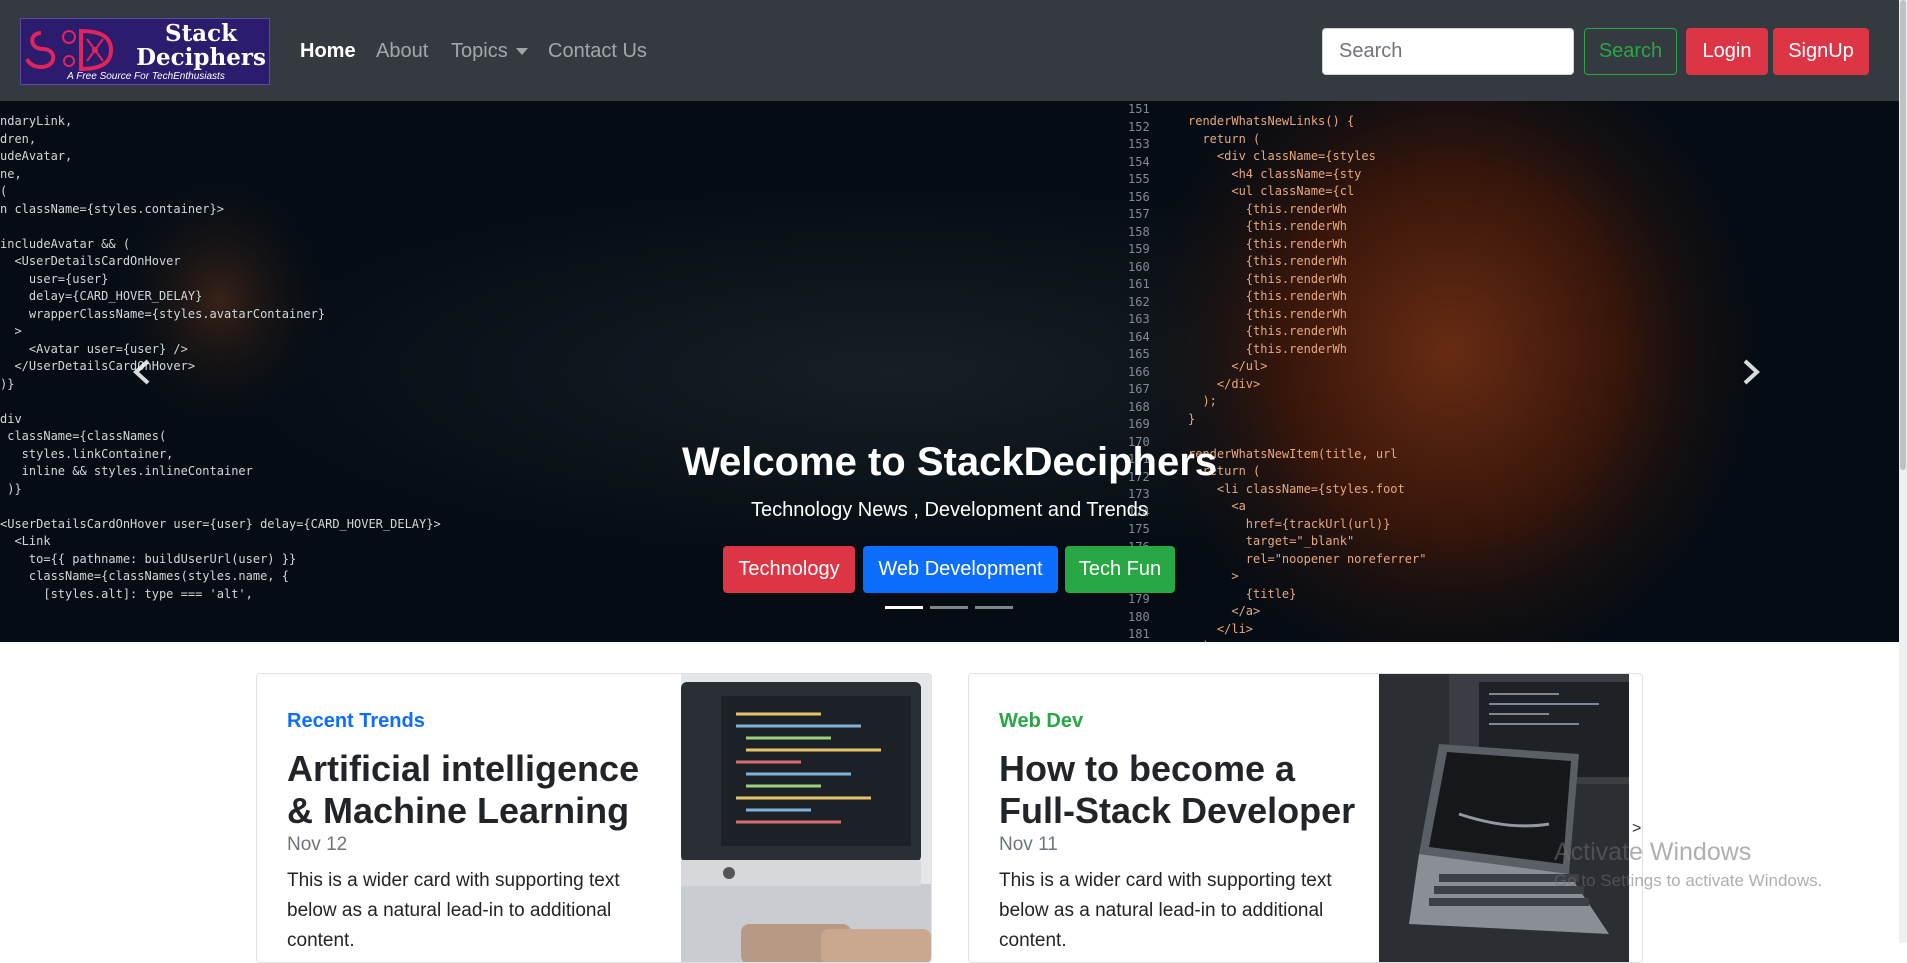 Image resolution: width=1907 pixels, height=963 pixels. I want to click on code-line: ndaryLink,, so click(36, 121).